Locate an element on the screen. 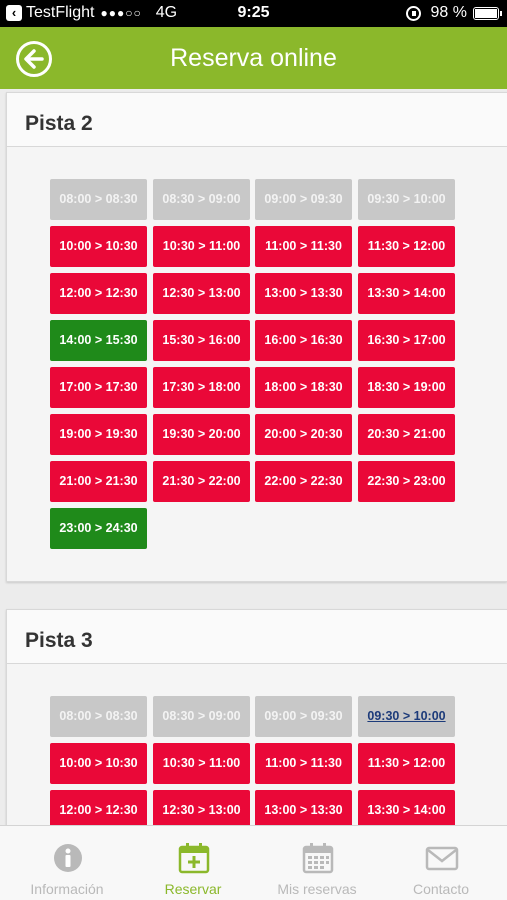  time-slot-occupied: 22:00 > 22:30 is located at coordinates (303, 481).